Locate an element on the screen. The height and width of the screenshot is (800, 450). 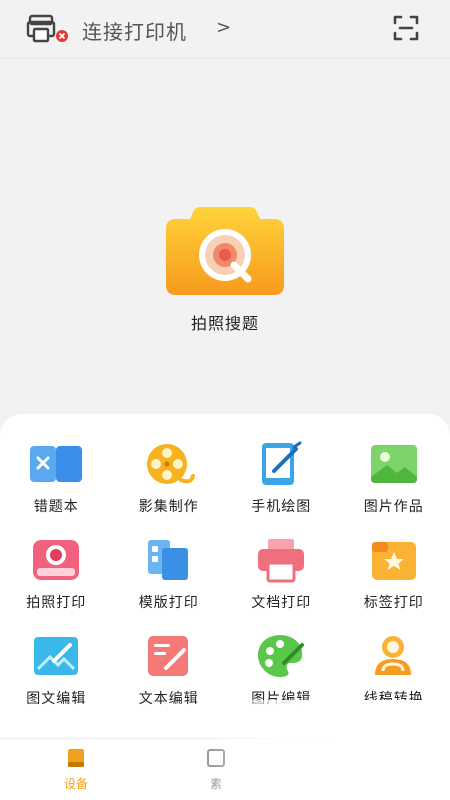
tool-line-art-convert: 线稿转换 is located at coordinates (394, 671).